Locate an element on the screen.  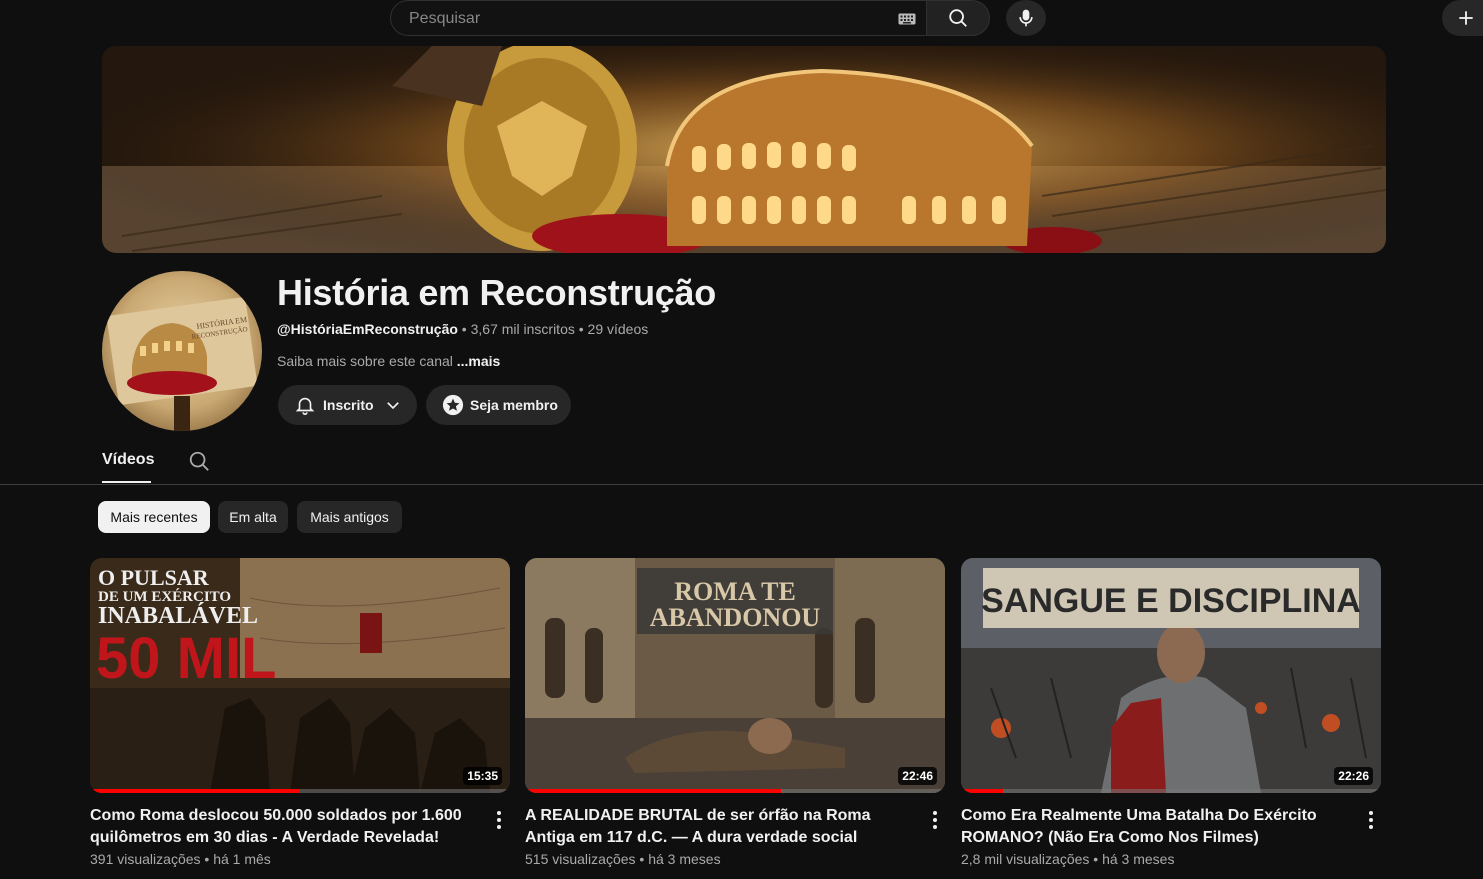
video-thumbnail: SANGUE E DISCIPLINA 22:26 is located at coordinates (1171, 675).